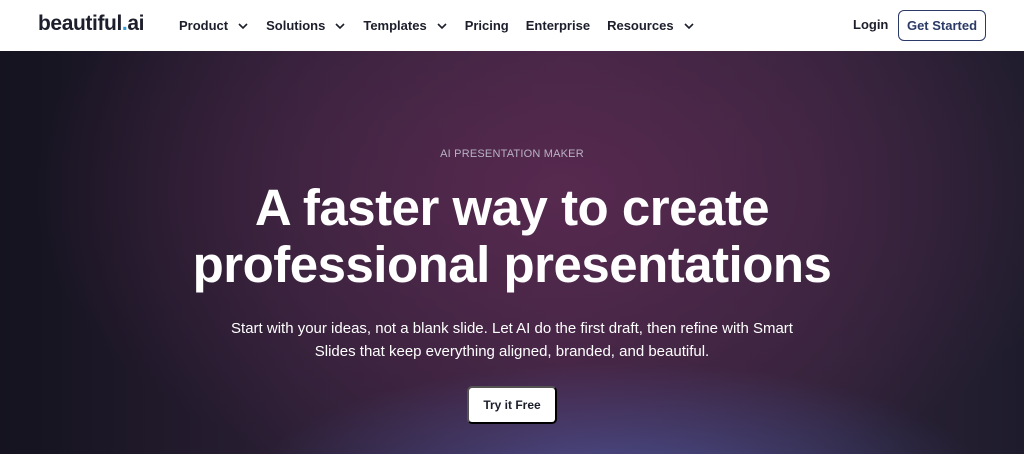  What do you see at coordinates (395, 25) in the screenshot?
I see `nav-item-label: Templates` at bounding box center [395, 25].